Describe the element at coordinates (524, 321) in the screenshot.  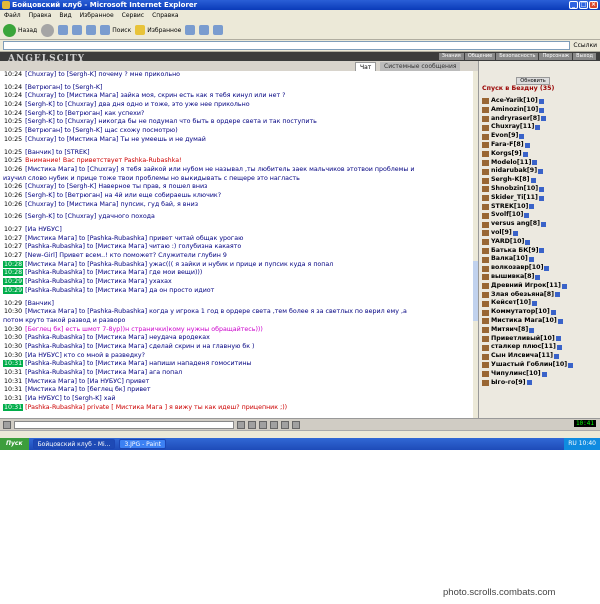
I see `user-name: Мистика Мага[10]` at that location.